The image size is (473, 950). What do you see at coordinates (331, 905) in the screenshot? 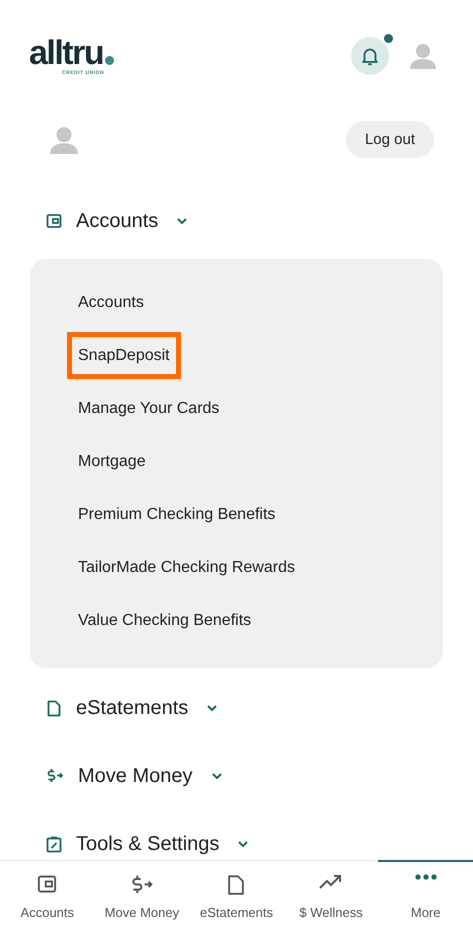
I see `tab-bar-item: $ Wellness` at bounding box center [331, 905].